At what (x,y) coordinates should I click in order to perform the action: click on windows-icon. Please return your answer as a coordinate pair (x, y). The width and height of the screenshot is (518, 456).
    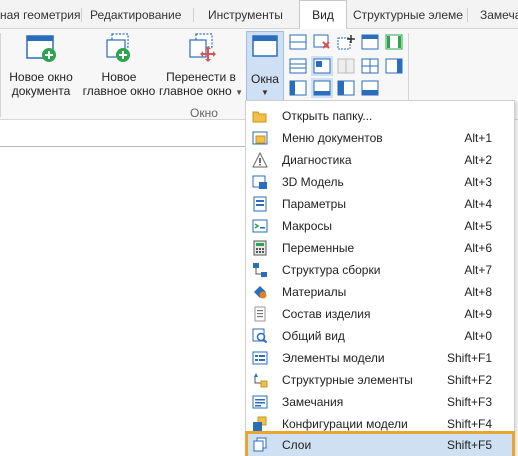
    Looking at the image, I should click on (265, 46).